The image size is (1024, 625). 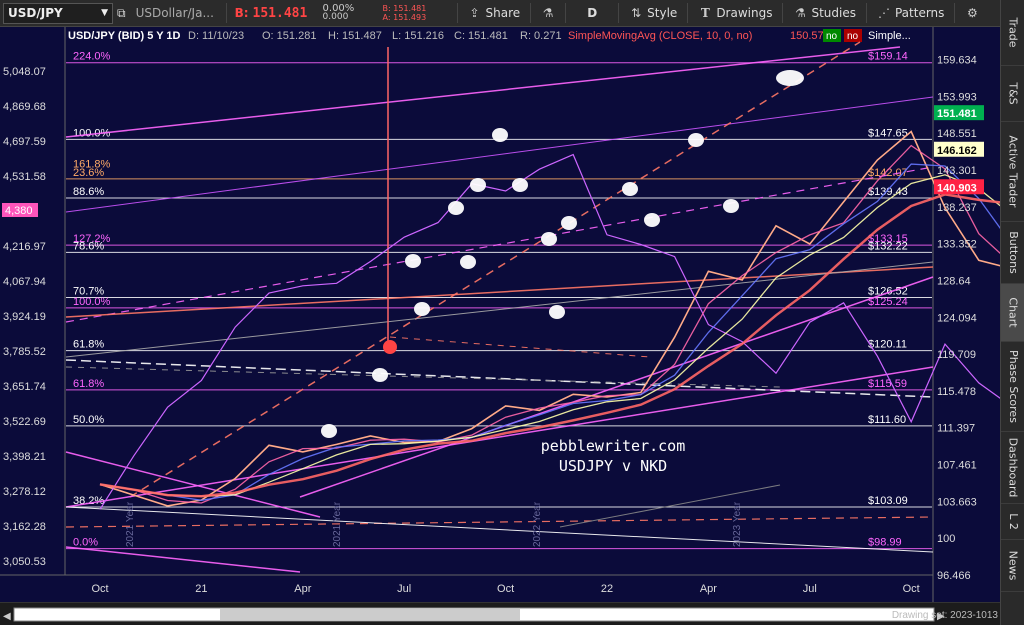 What do you see at coordinates (888, 133) in the screenshot?
I see `fib-price-label: $147.65` at bounding box center [888, 133].